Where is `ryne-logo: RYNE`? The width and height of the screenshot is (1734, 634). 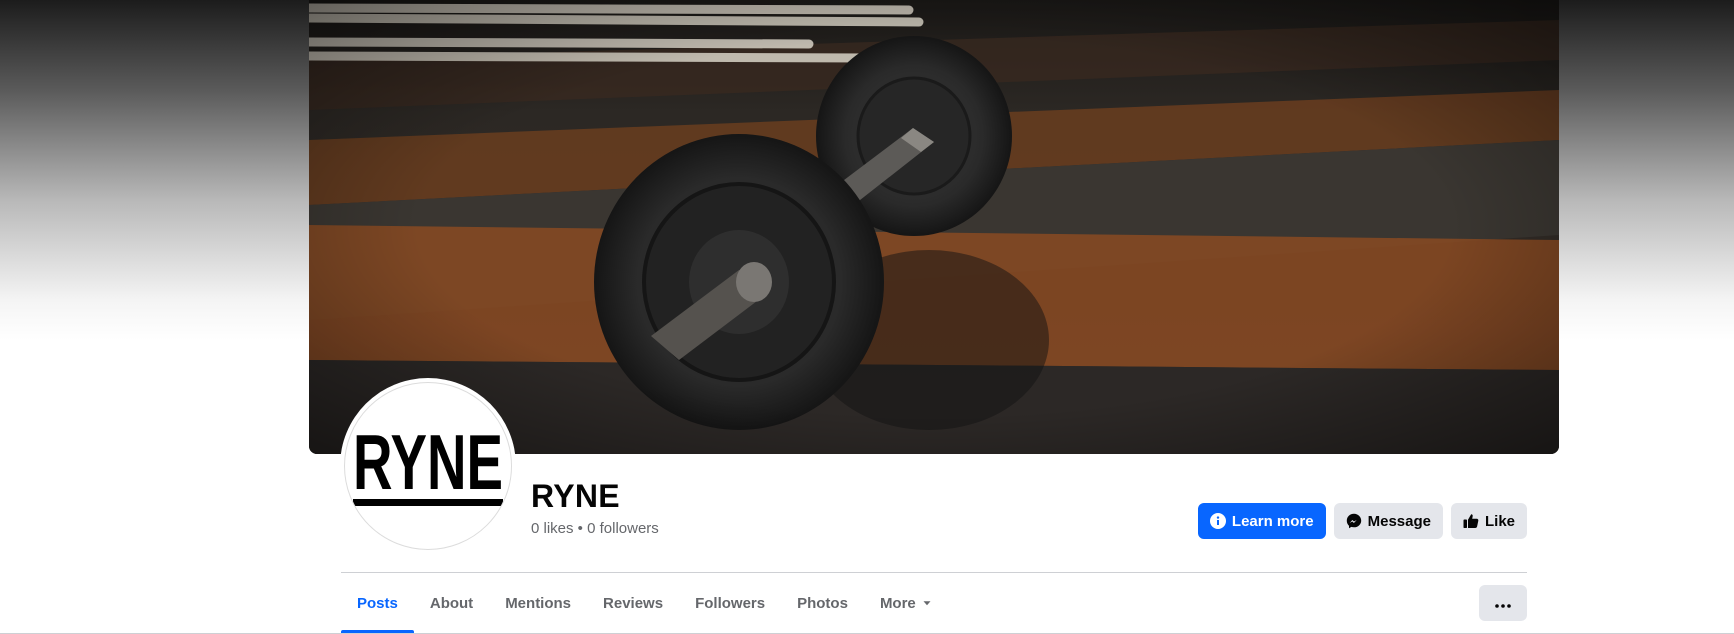
ryne-logo: RYNE is located at coordinates (428, 462).